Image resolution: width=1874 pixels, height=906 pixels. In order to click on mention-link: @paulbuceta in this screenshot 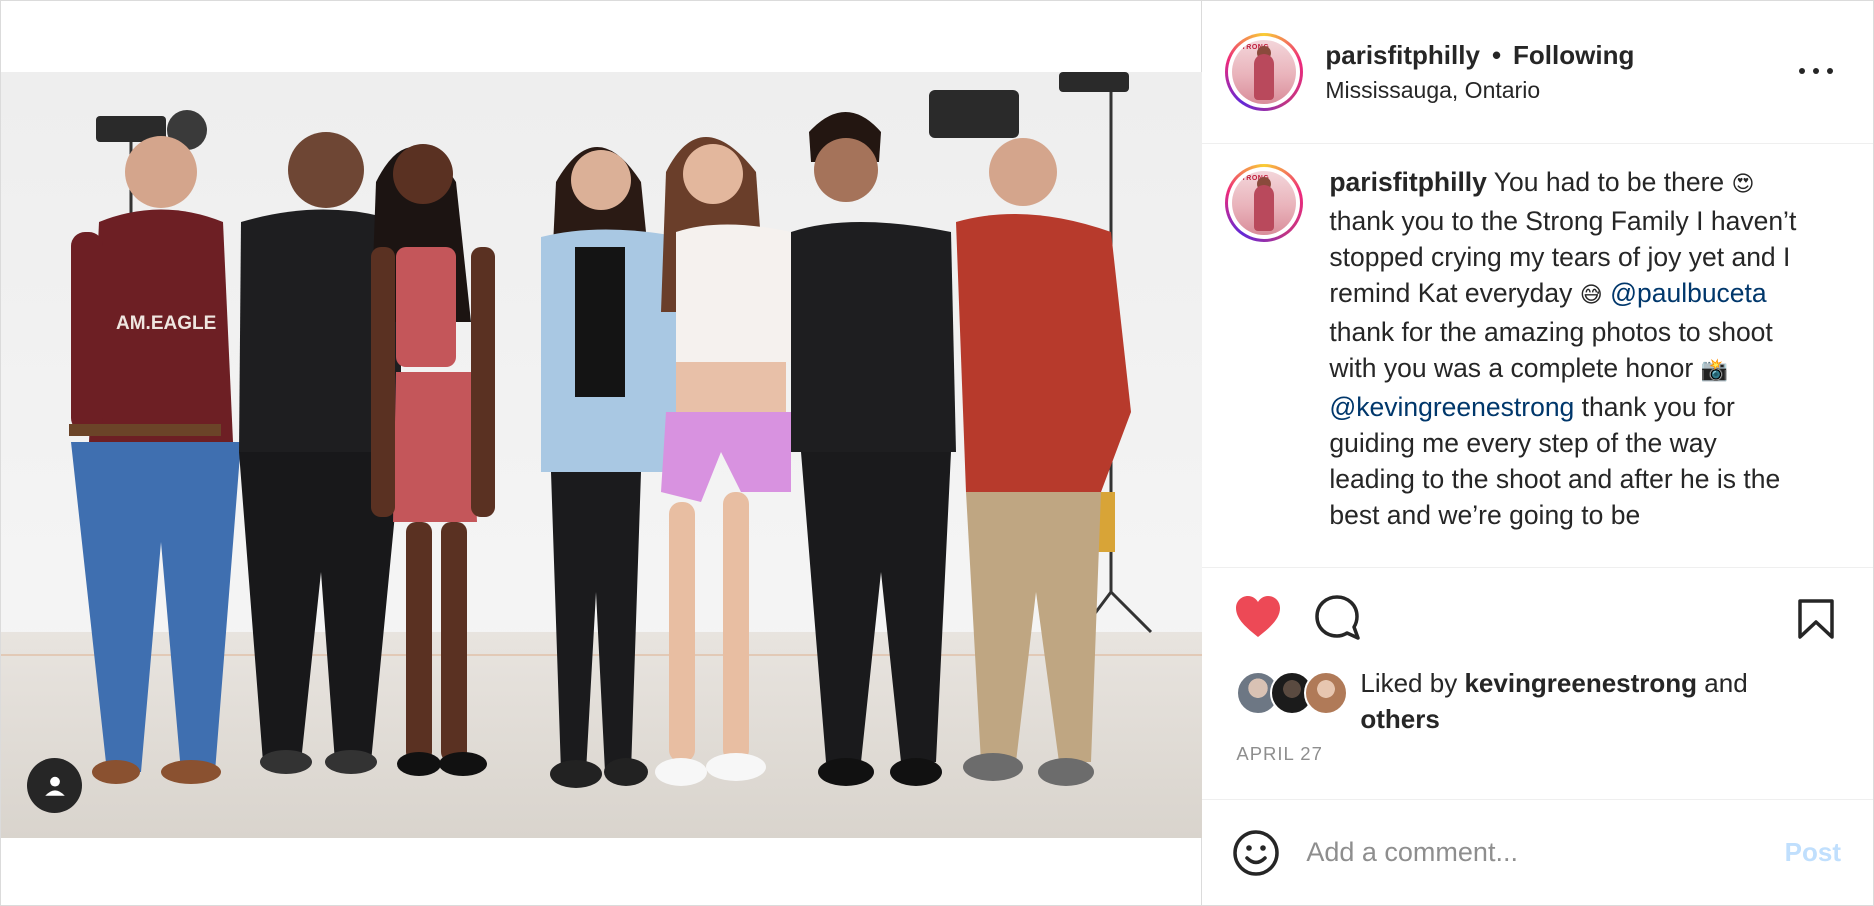, I will do `click(1688, 293)`.